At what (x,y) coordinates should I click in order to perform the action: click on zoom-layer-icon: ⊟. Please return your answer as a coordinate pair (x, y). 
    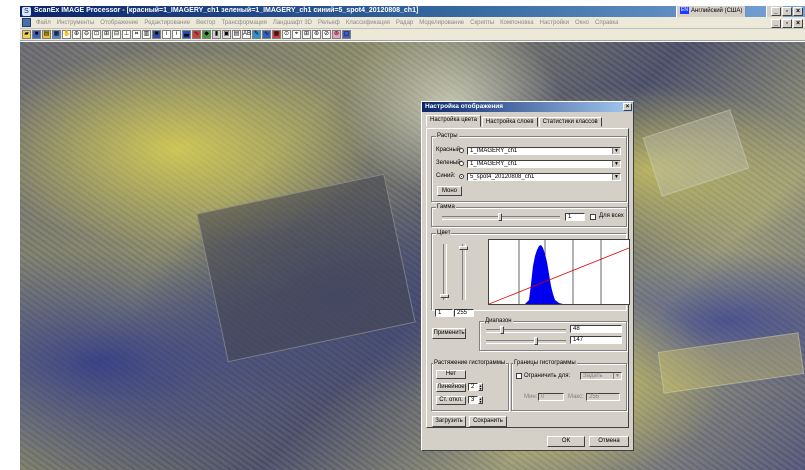
    Looking at the image, I should click on (116, 34).